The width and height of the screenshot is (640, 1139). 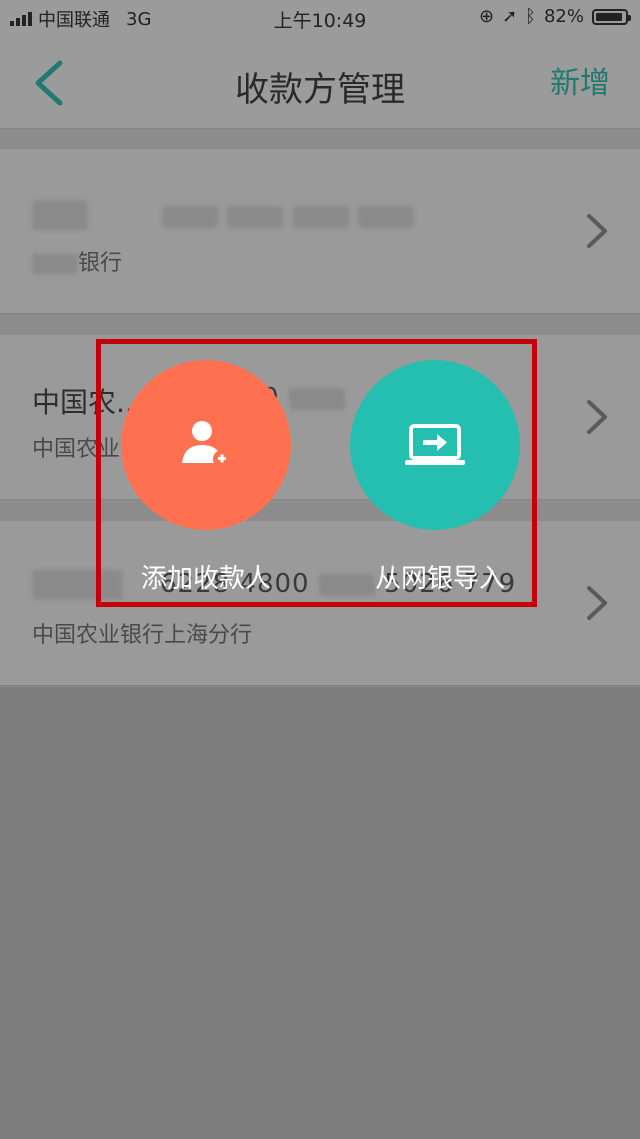 I want to click on payee-bank: 中国农业银行上海分行, so click(x=142, y=635).